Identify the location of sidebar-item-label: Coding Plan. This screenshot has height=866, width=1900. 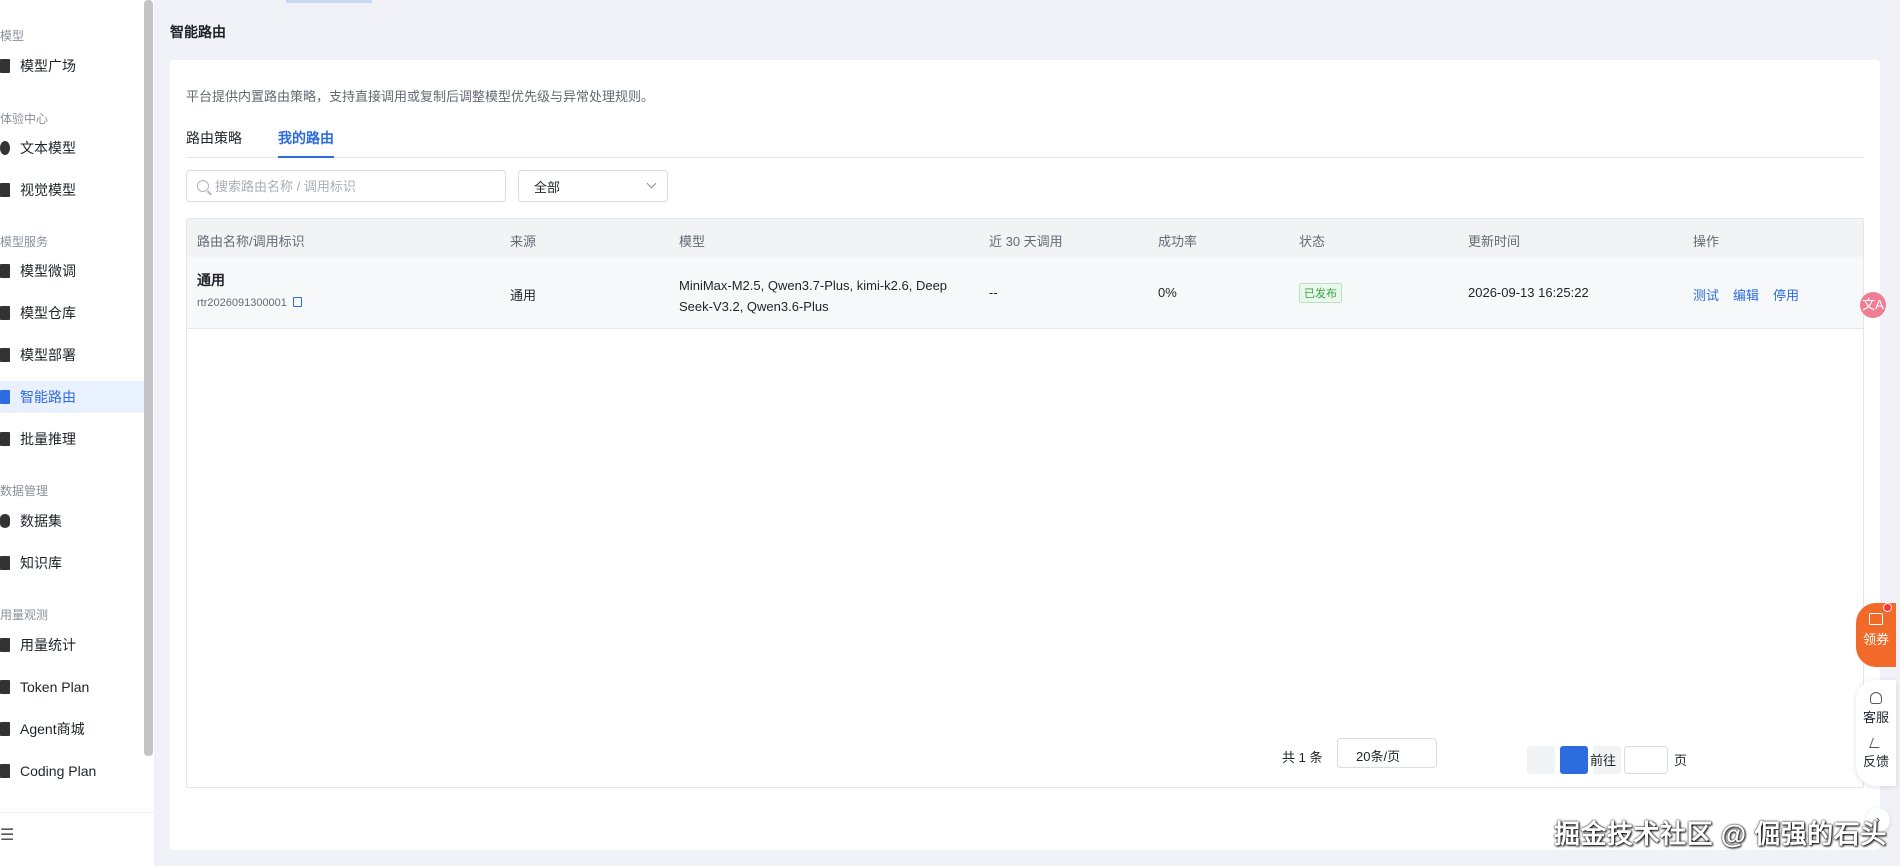
(58, 771).